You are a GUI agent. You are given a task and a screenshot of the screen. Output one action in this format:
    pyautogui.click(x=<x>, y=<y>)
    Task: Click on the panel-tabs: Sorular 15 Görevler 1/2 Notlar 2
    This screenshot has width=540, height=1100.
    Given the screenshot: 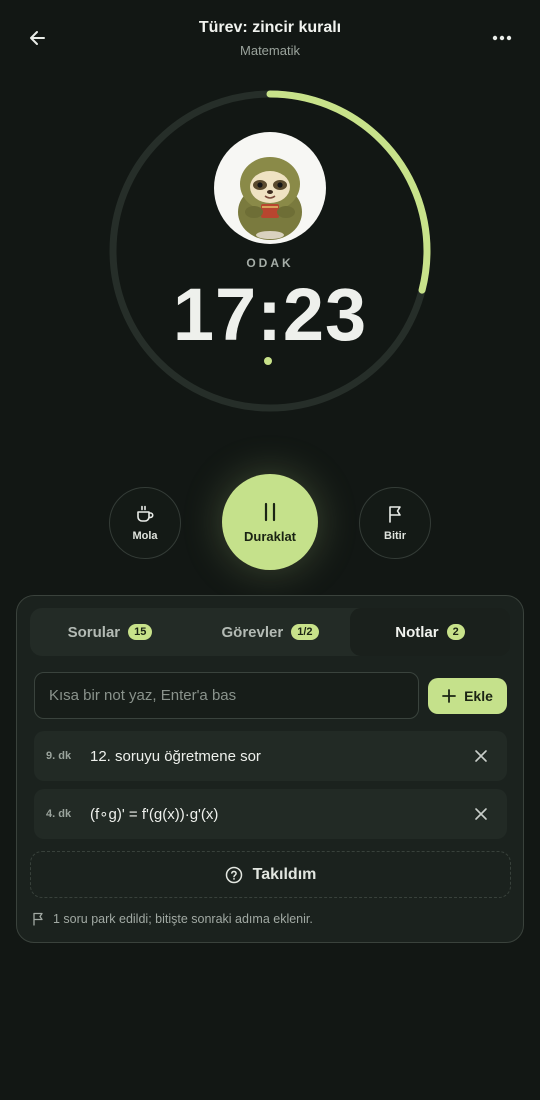 What is the action you would take?
    pyautogui.click(x=270, y=632)
    